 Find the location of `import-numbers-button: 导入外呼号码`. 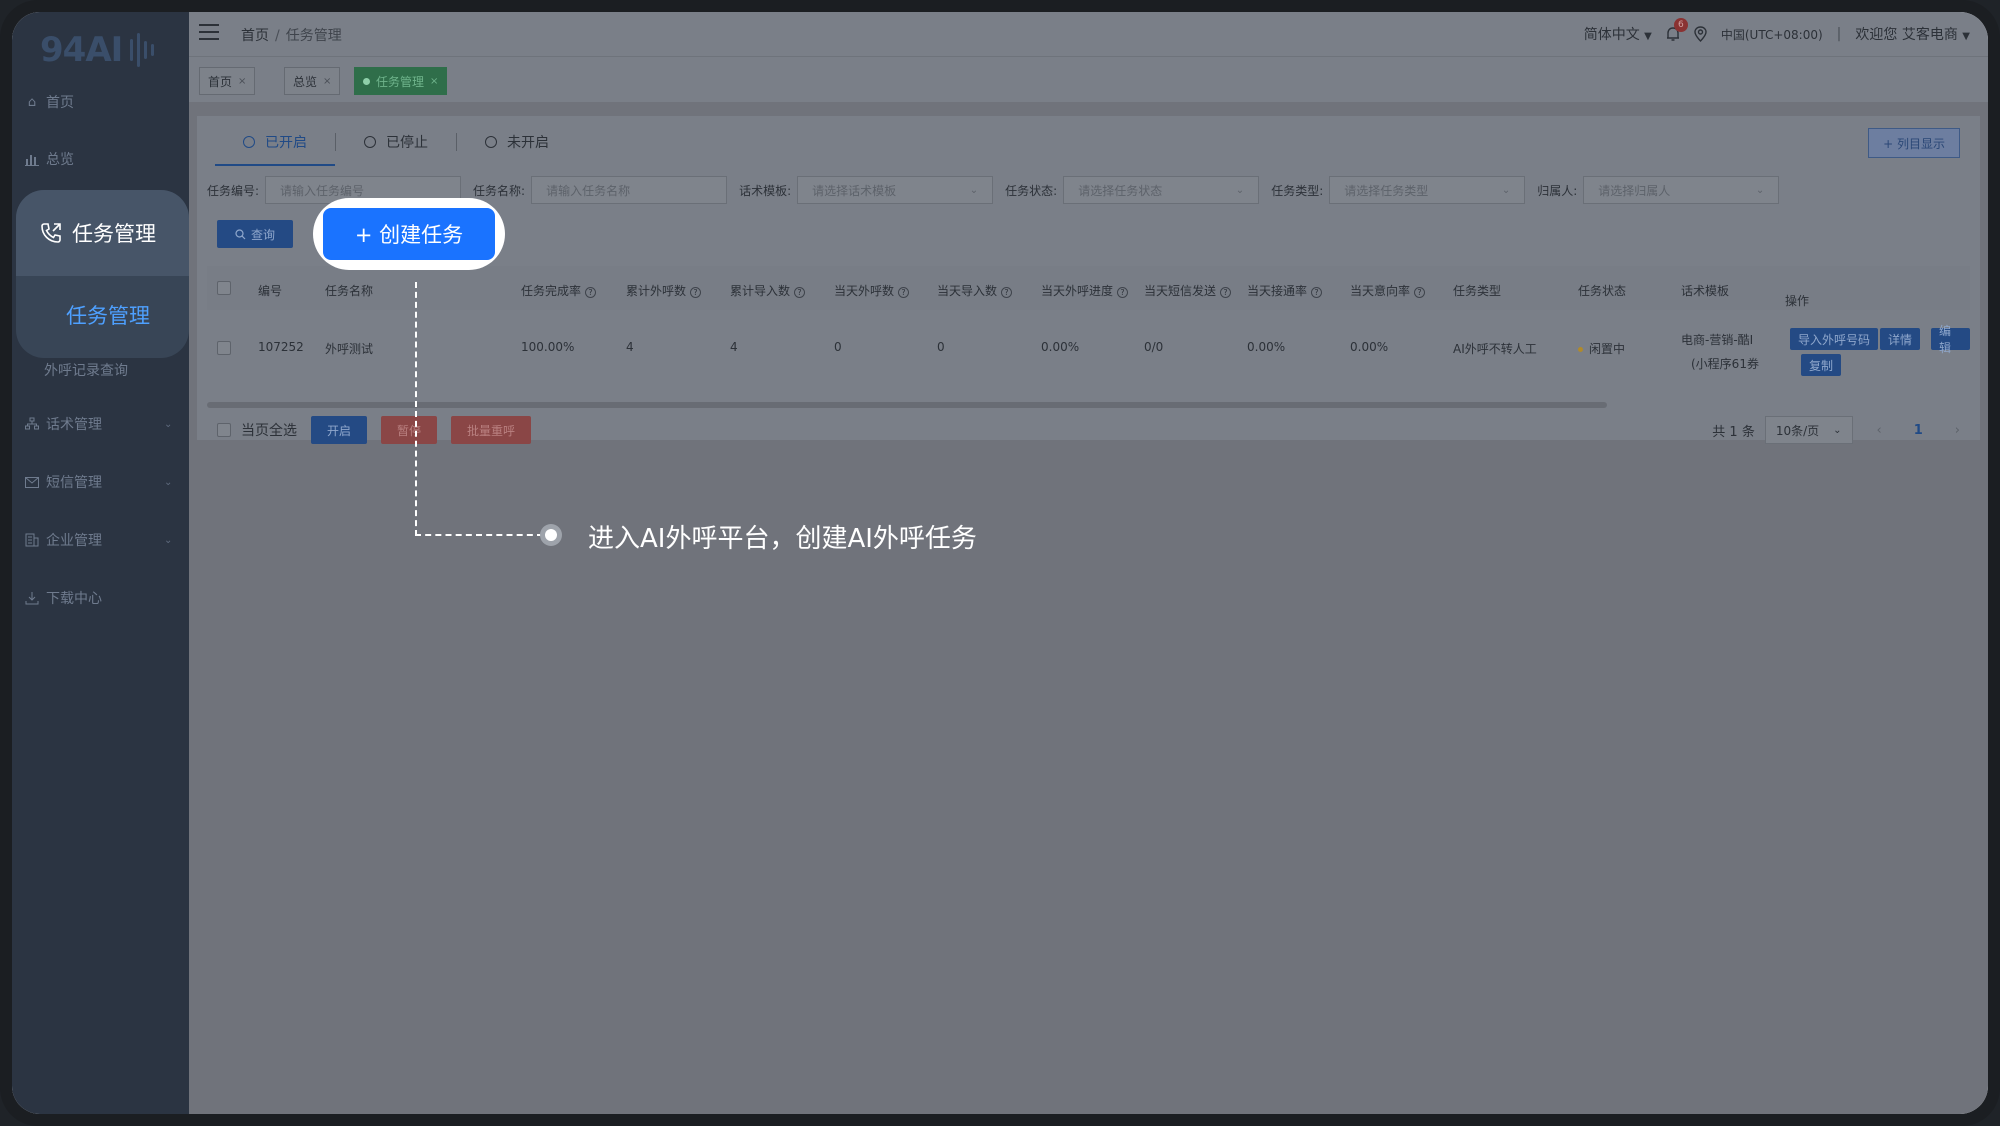

import-numbers-button: 导入外呼号码 is located at coordinates (1834, 339).